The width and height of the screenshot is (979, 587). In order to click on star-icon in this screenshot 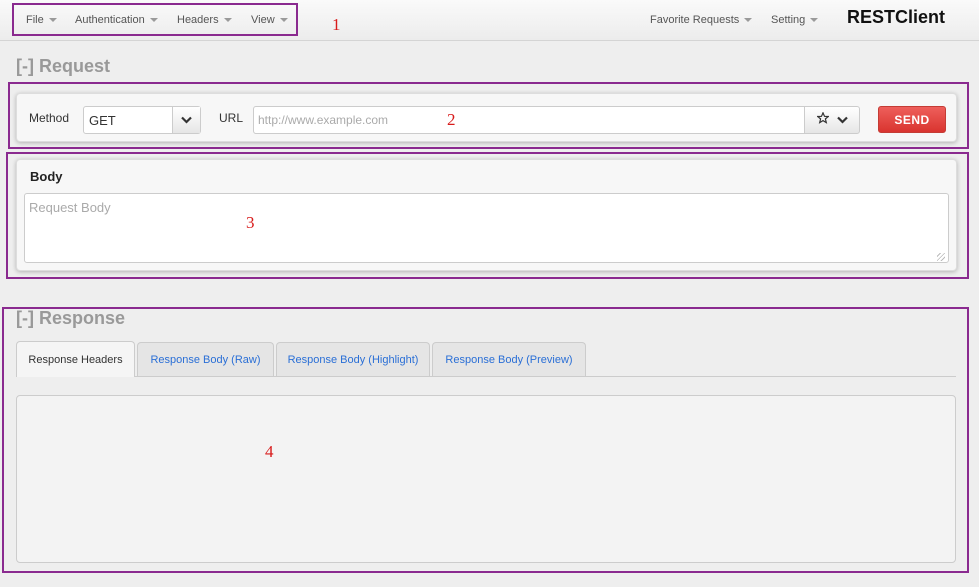, I will do `click(822, 120)`.